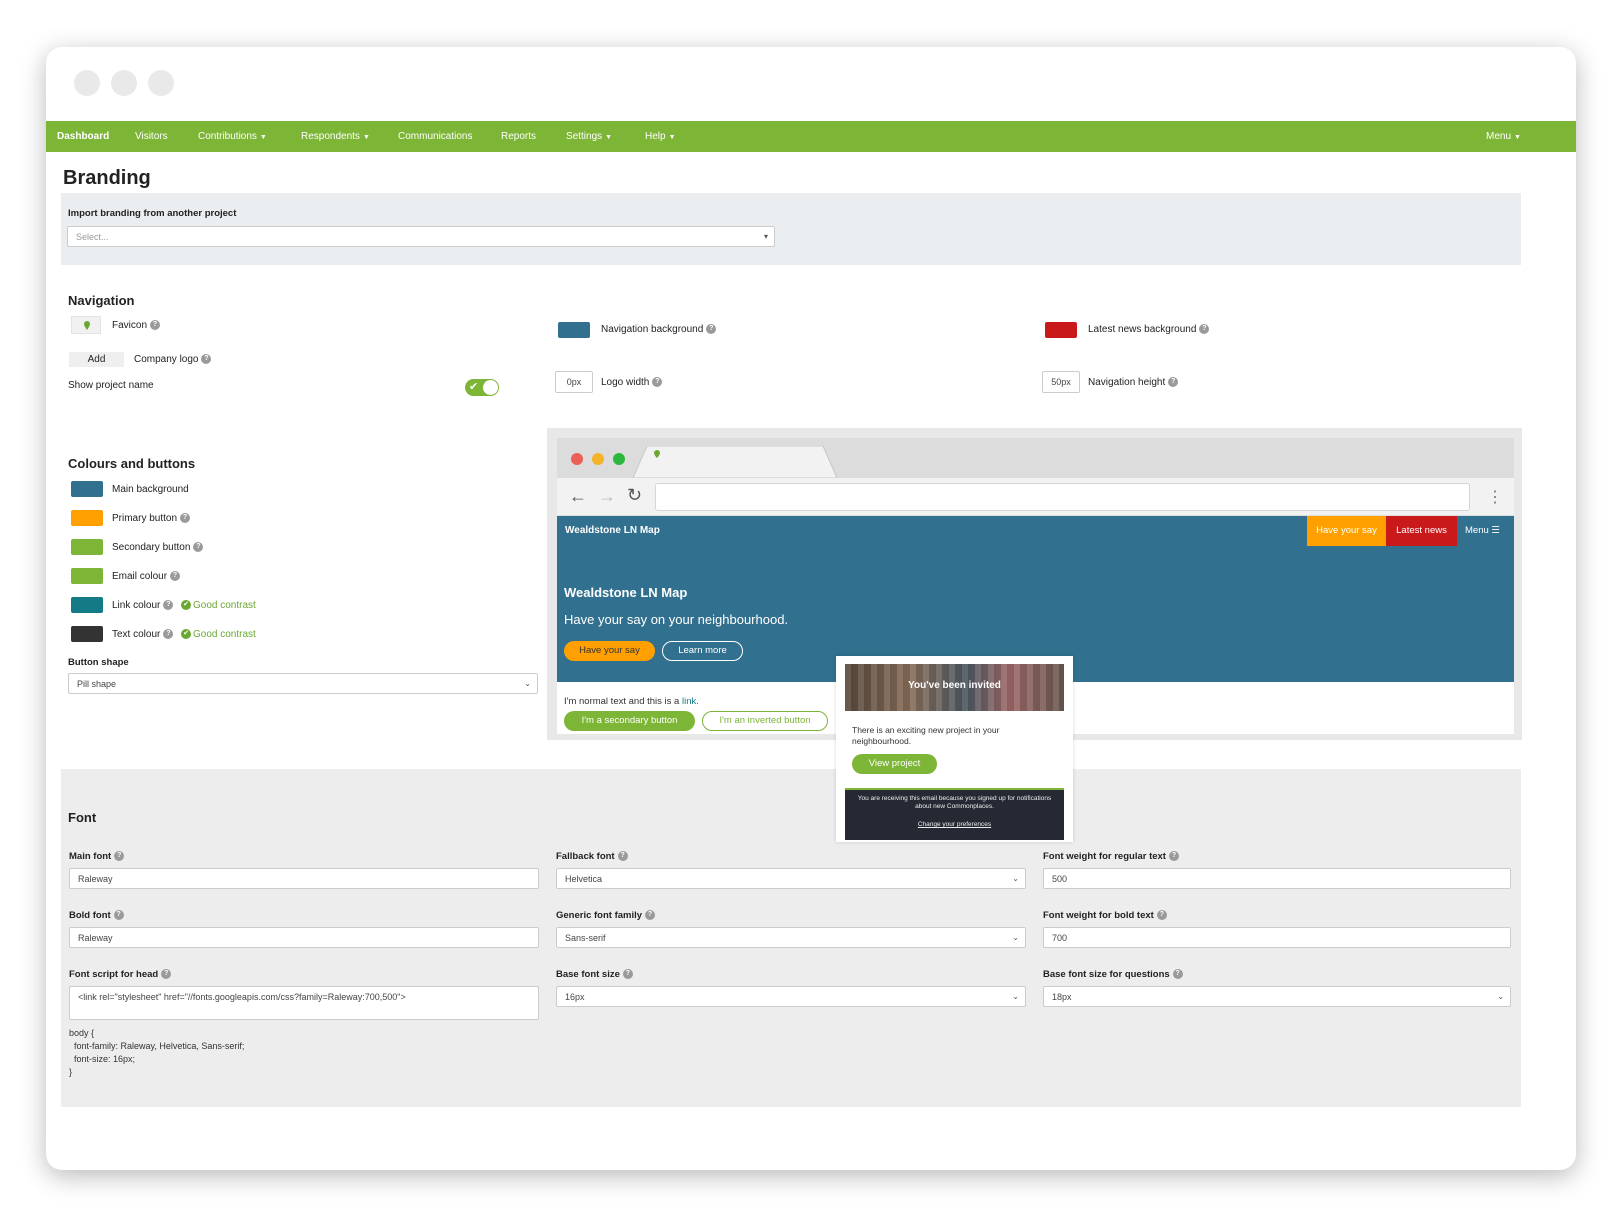 The width and height of the screenshot is (1620, 1220). What do you see at coordinates (86, 325) in the screenshot?
I see `favicon-preview` at bounding box center [86, 325].